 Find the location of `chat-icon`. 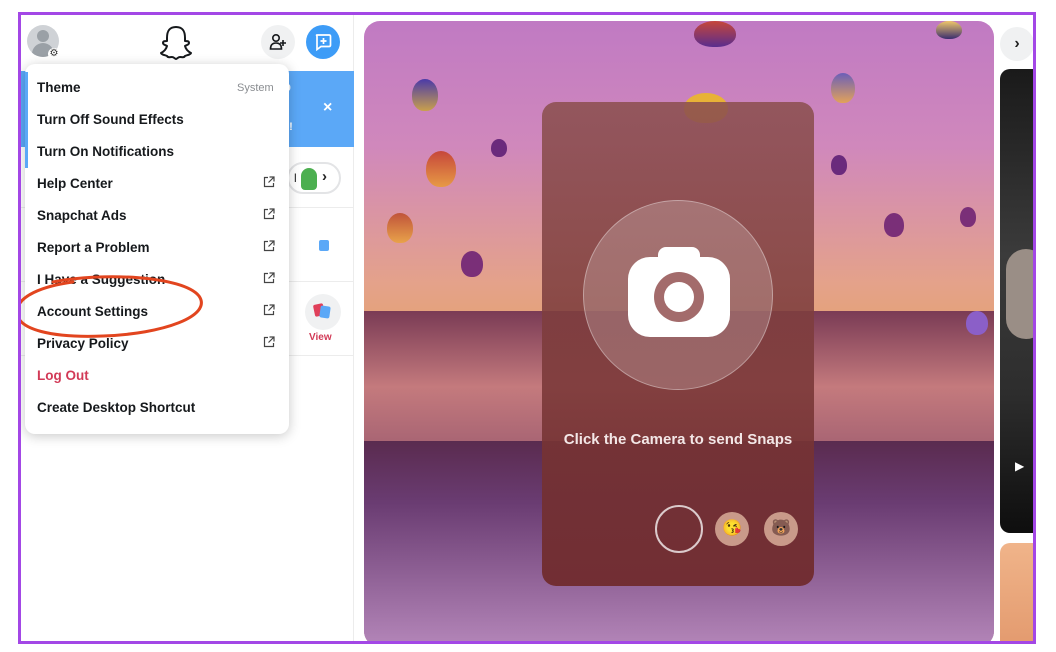

chat-icon is located at coordinates (324, 245).